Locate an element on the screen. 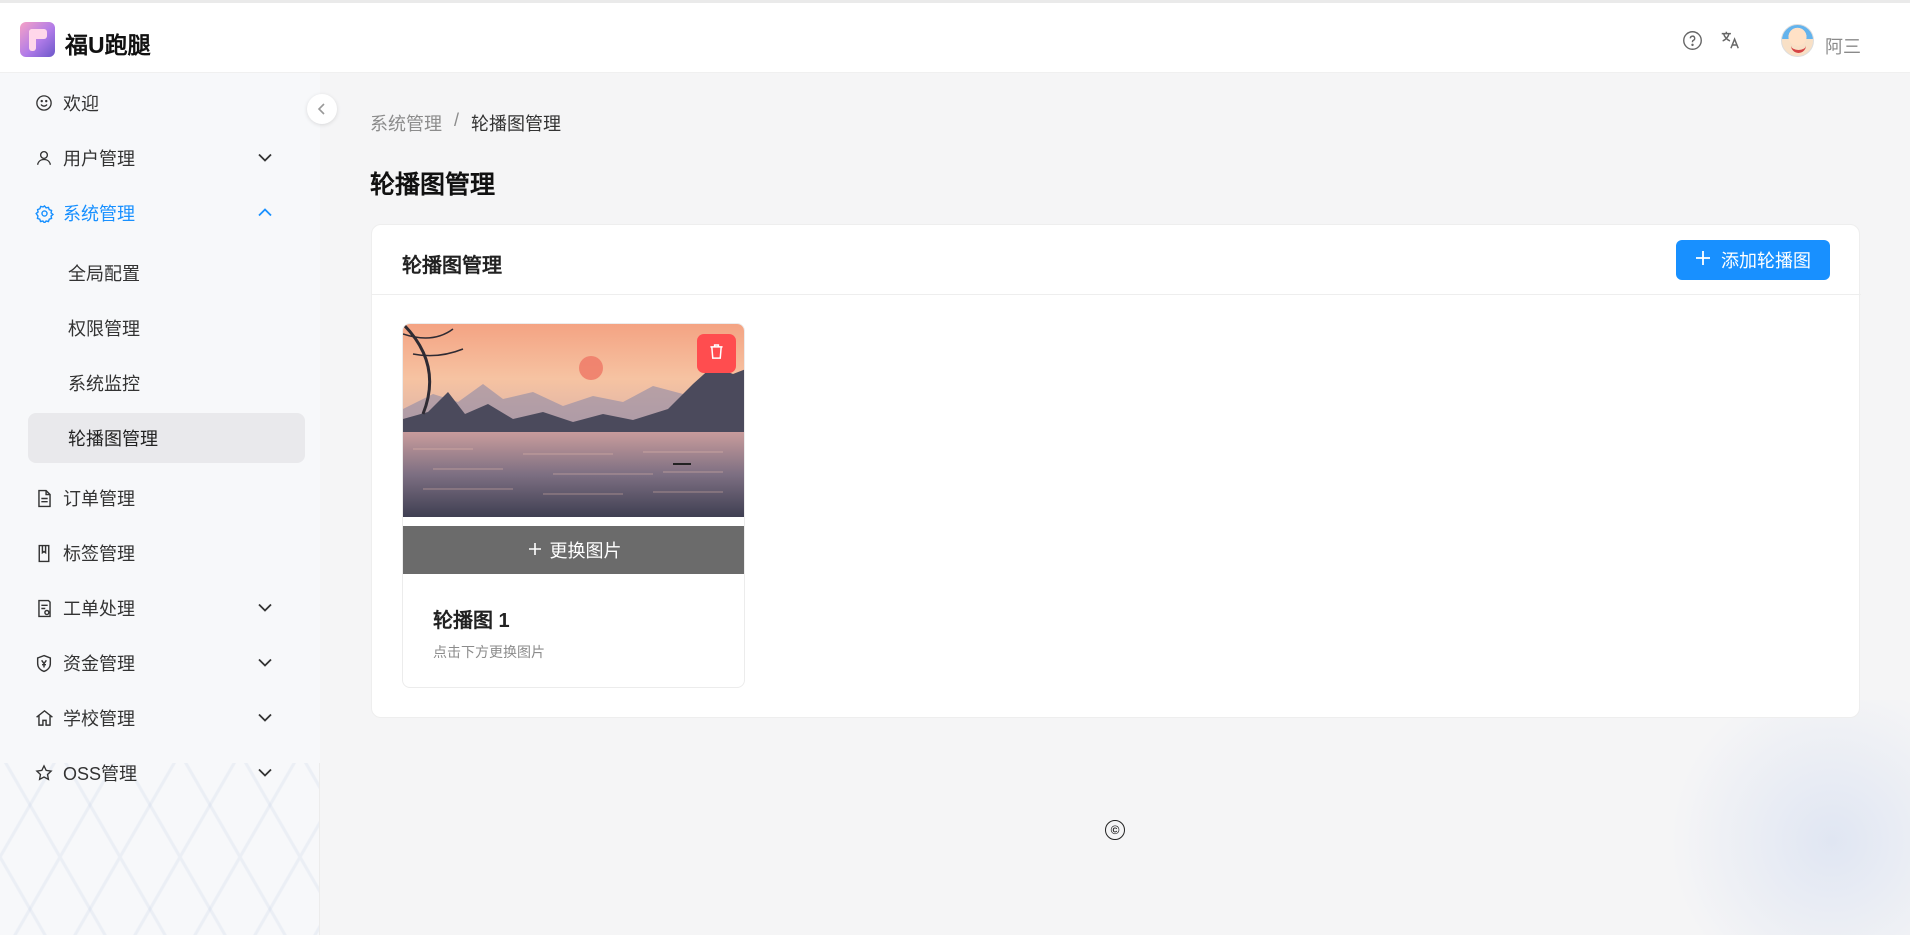 The image size is (1910, 935). breadcrumb-parent: 系统管理 is located at coordinates (406, 123).